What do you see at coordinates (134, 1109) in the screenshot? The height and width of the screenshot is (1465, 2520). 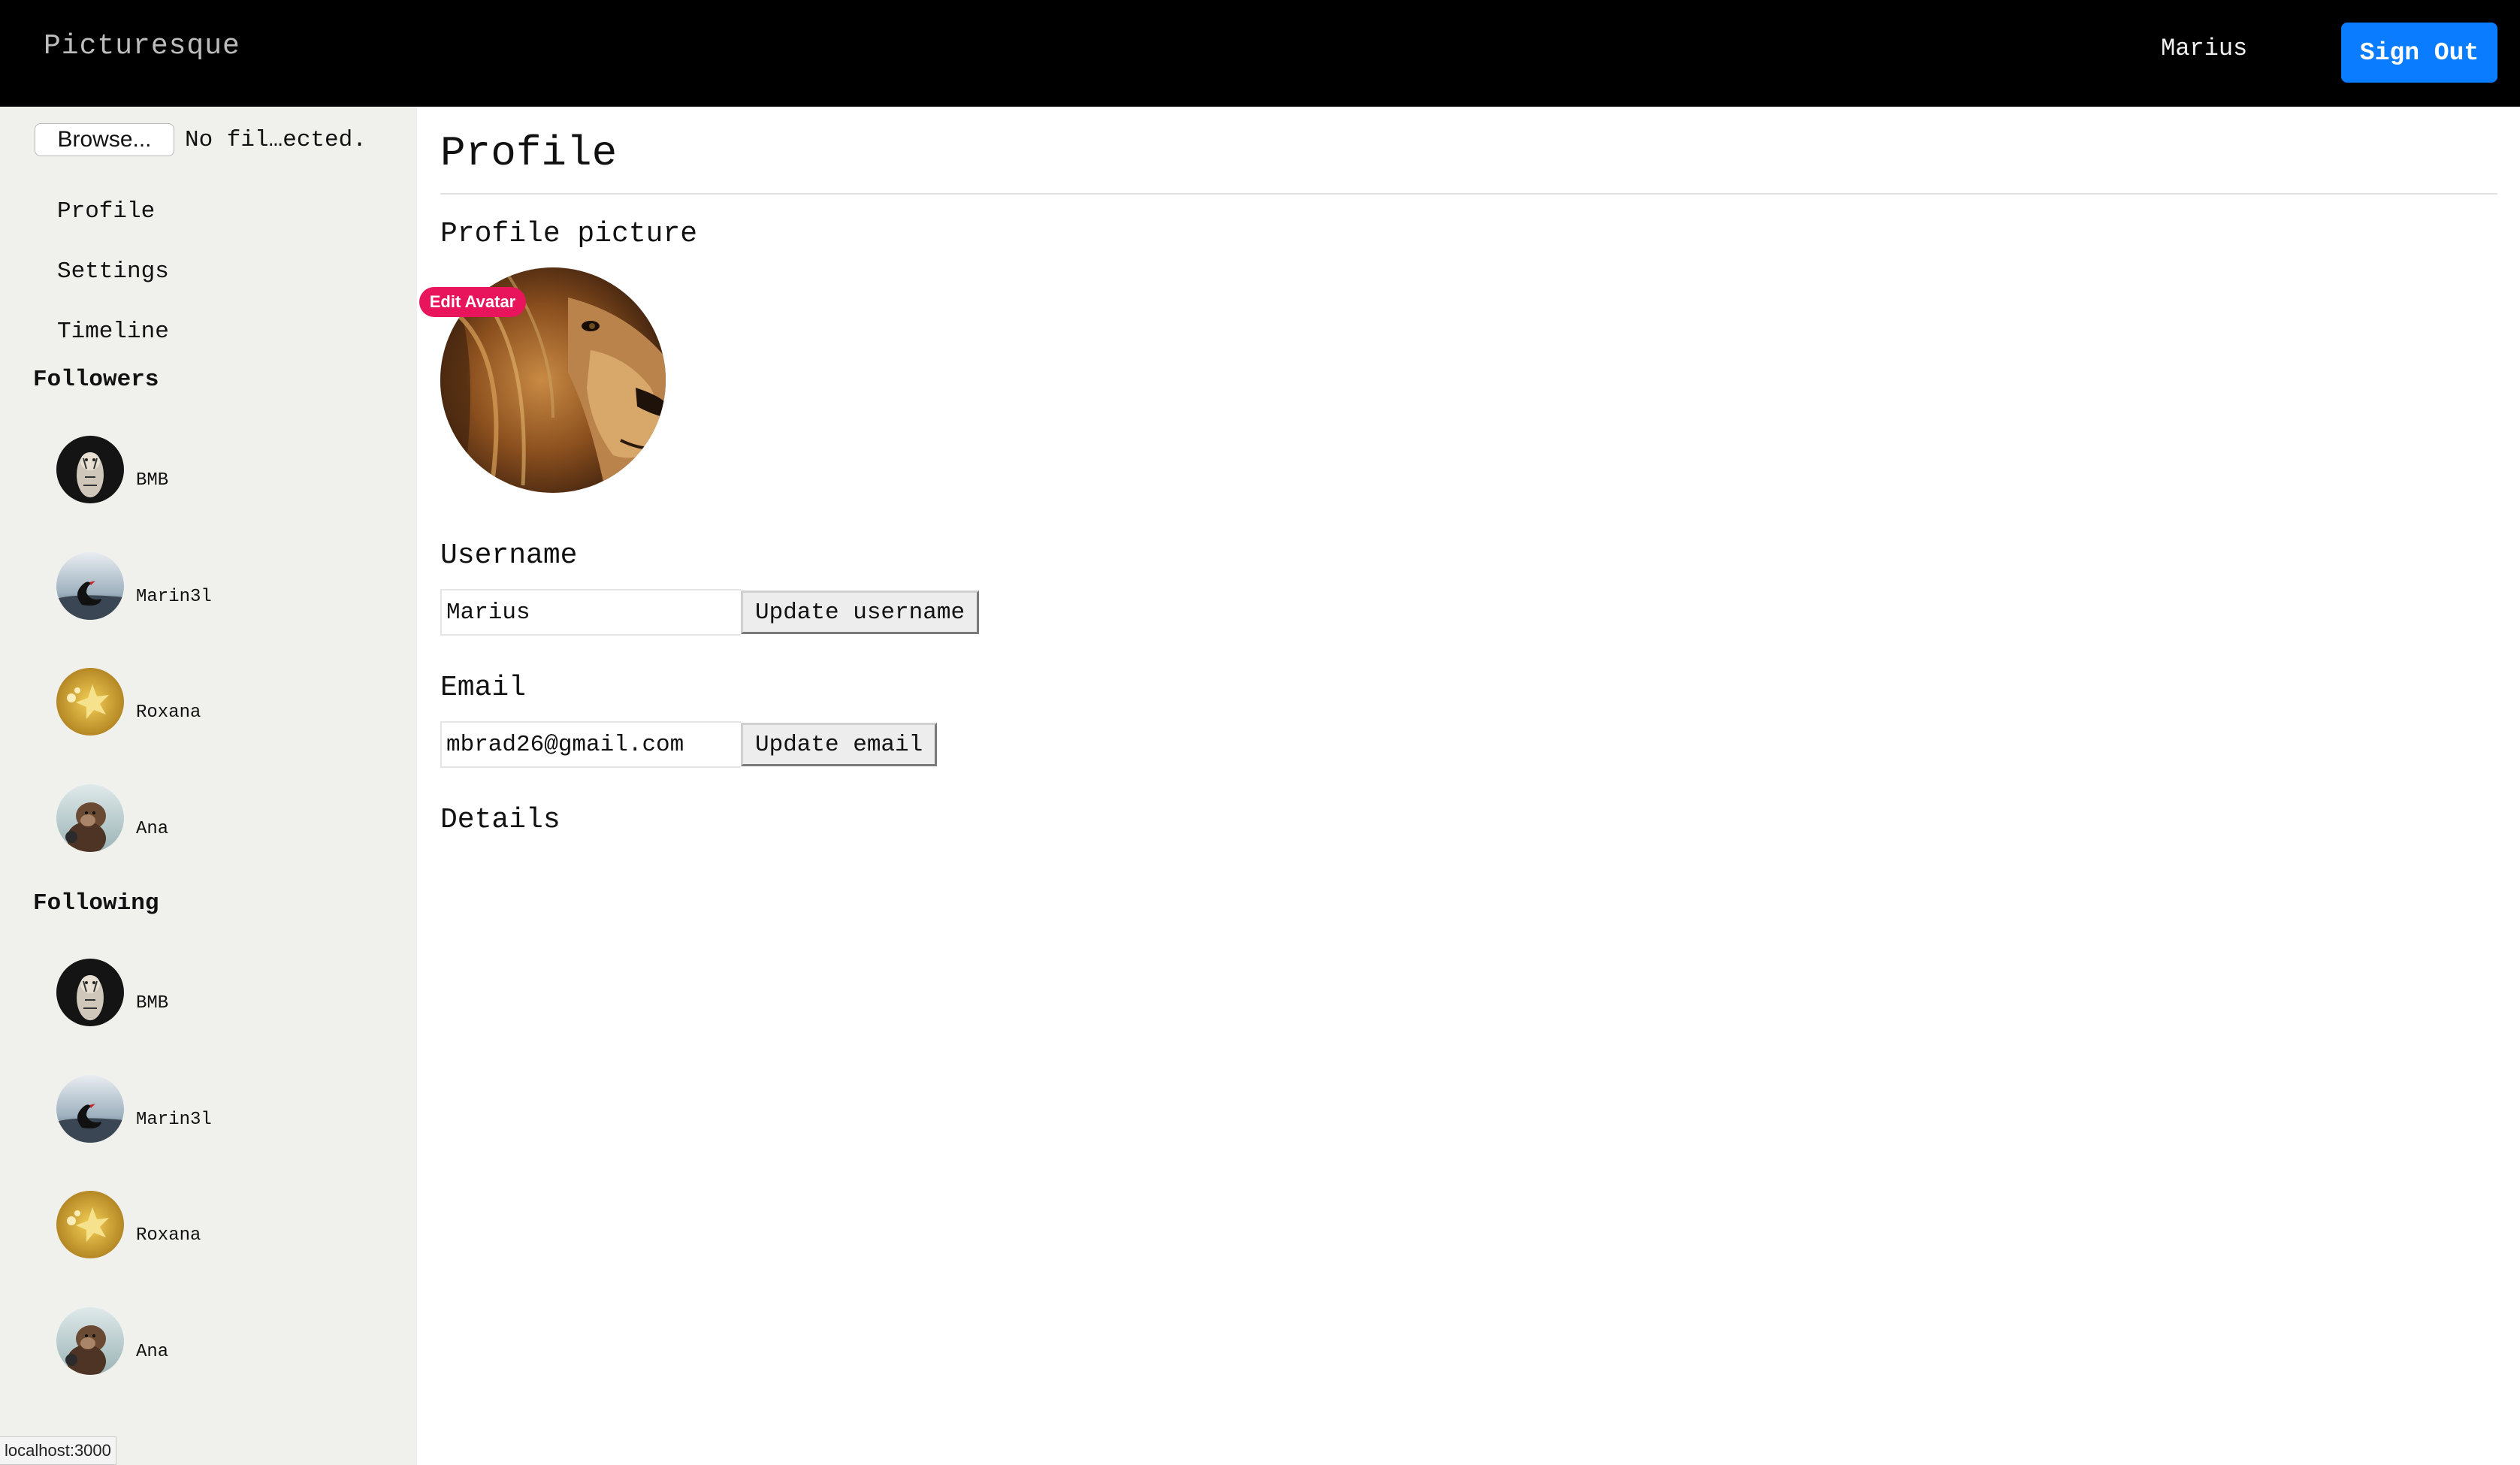 I see `following-item: Marin3l` at bounding box center [134, 1109].